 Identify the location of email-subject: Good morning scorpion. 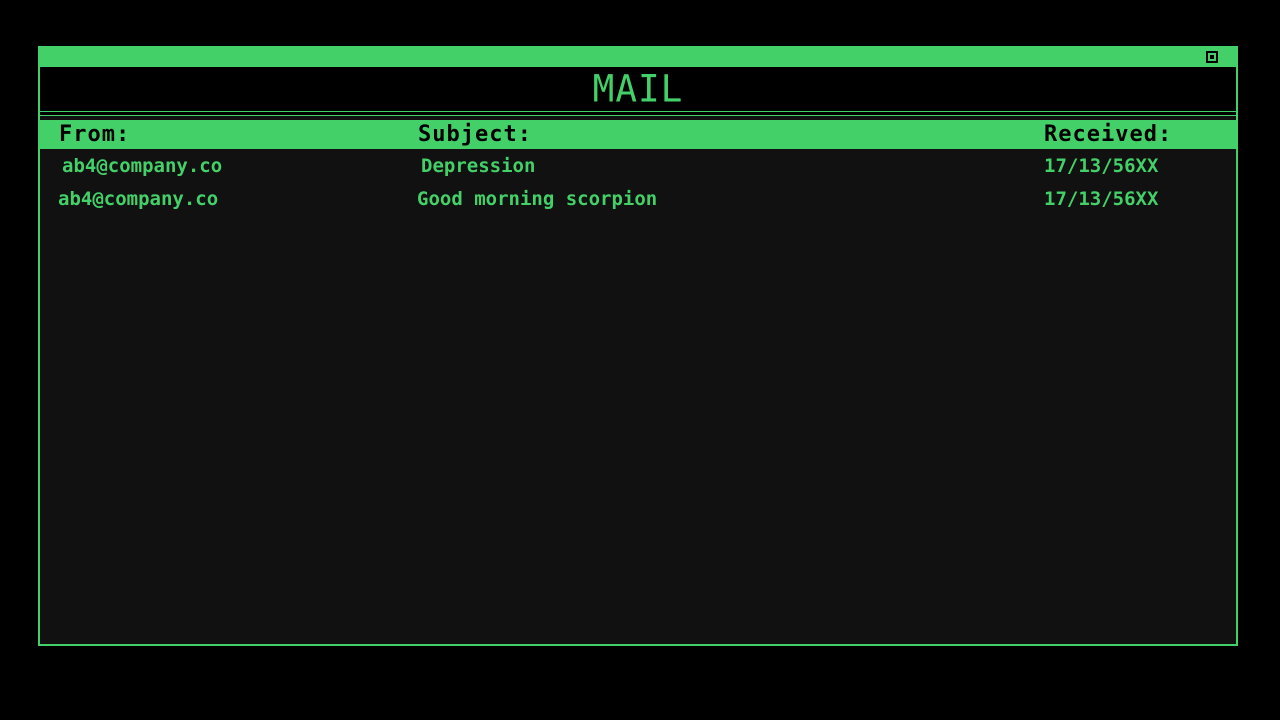
(537, 199).